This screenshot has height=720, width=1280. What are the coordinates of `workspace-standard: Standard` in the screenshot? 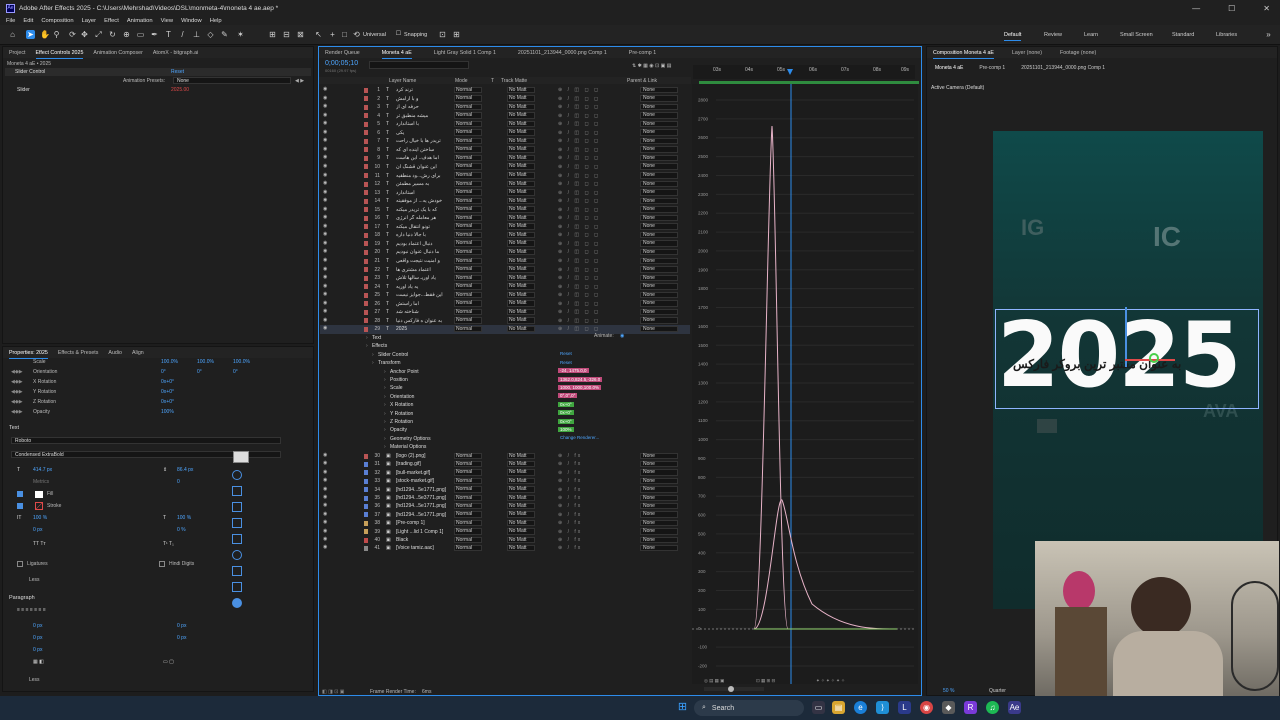 It's located at (1183, 35).